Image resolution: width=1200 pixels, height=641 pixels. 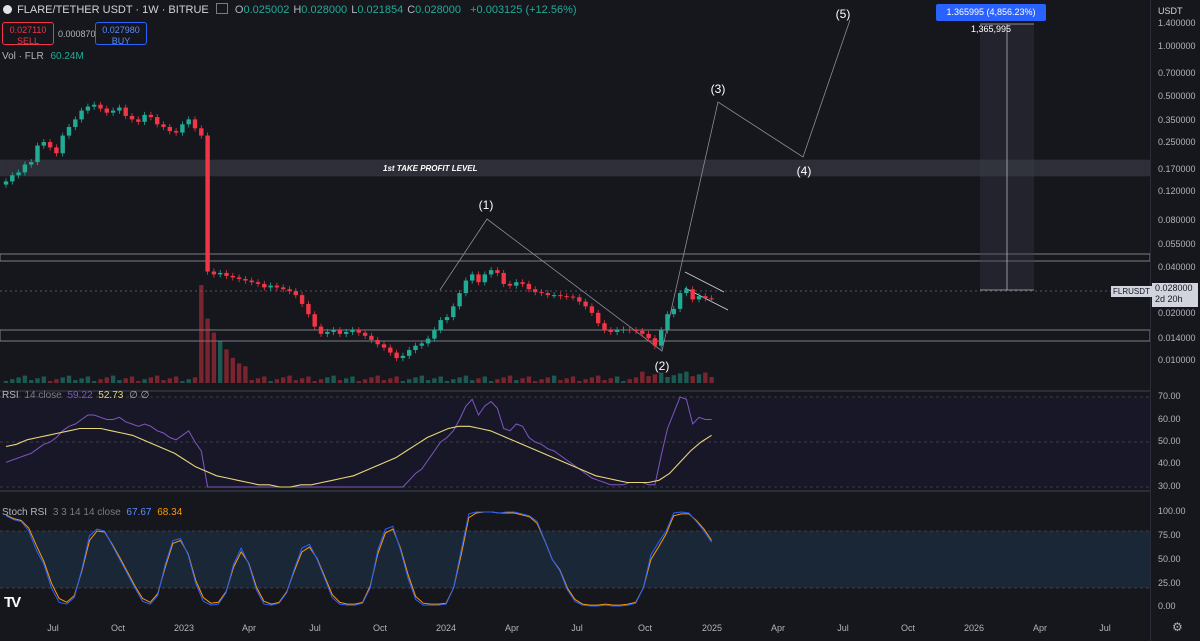 I want to click on buy-button: 0.027980 BUY, so click(x=121, y=34).